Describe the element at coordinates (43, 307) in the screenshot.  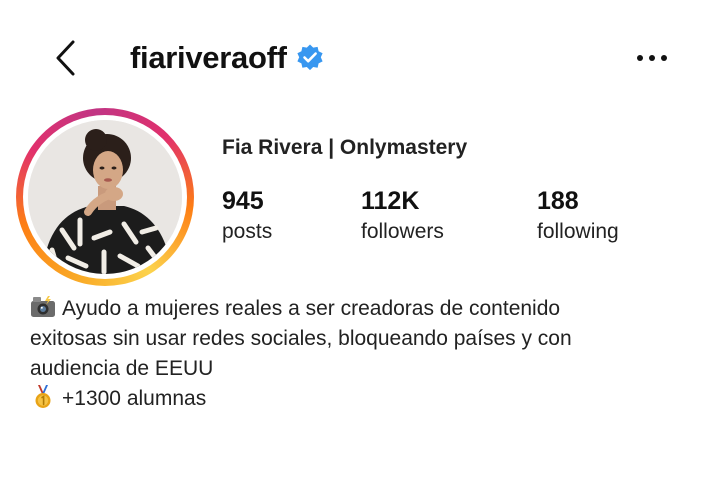
I see `camera-flash-icon` at that location.